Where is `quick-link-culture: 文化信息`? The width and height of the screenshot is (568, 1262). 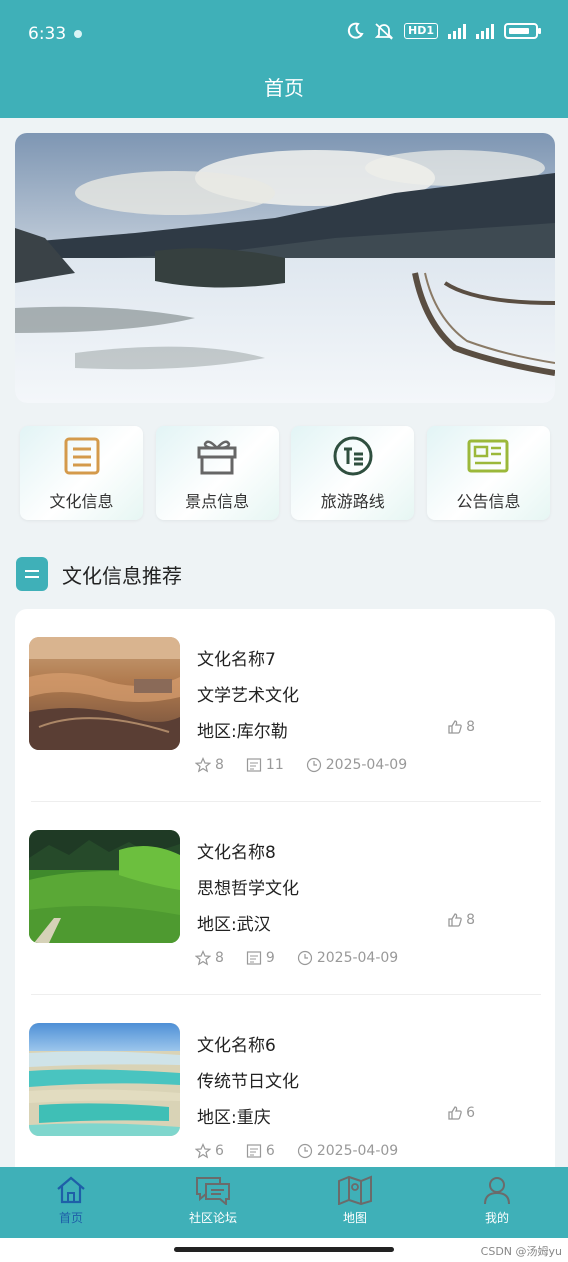 quick-link-culture: 文化信息 is located at coordinates (81, 473).